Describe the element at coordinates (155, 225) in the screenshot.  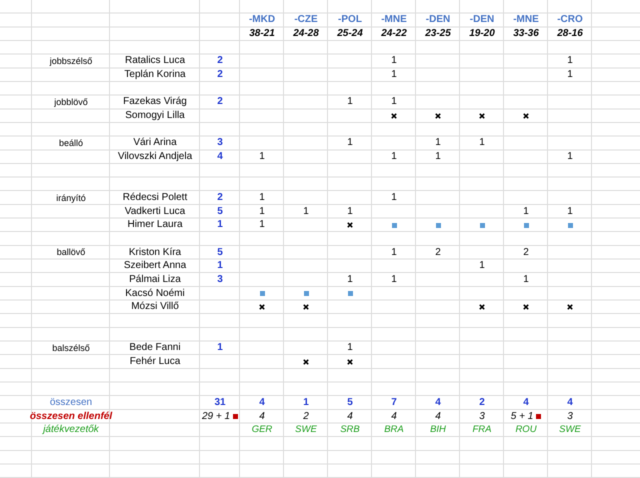
I see `player-name: Himer Laura` at that location.